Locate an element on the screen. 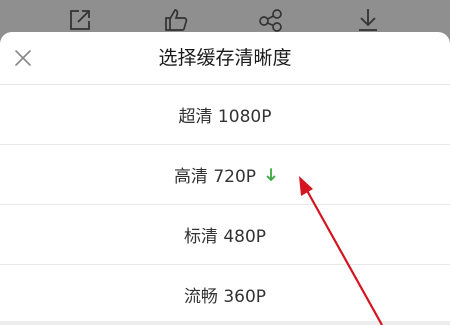 The image size is (450, 325). quality-option-label: 高清 720P is located at coordinates (215, 177).